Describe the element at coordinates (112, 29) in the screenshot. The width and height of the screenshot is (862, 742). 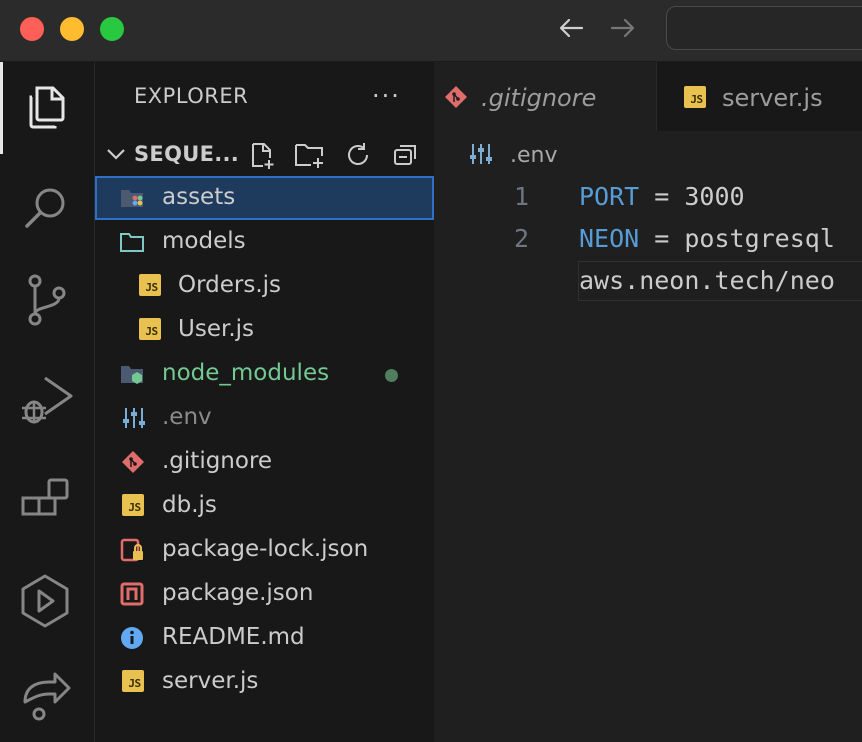
I see `maximize-window-button` at that location.